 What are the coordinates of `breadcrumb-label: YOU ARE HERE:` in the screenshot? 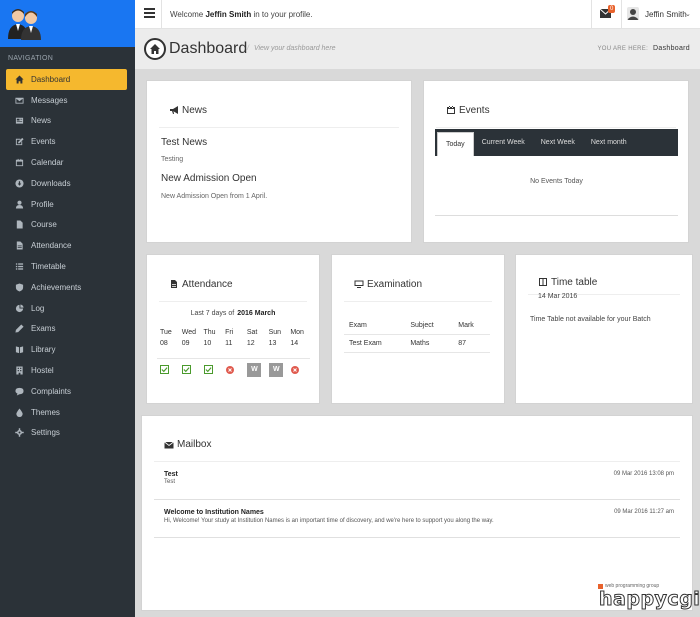 It's located at (623, 49).